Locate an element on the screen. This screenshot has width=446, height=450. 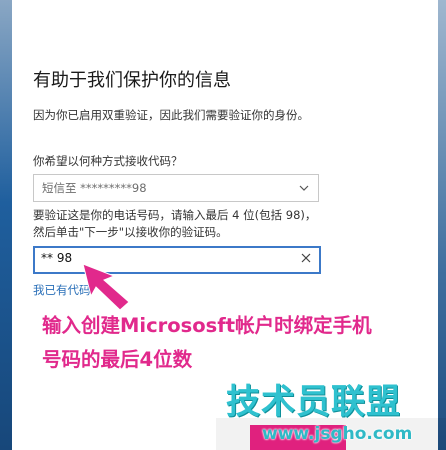
close-icon is located at coordinates (306, 258).